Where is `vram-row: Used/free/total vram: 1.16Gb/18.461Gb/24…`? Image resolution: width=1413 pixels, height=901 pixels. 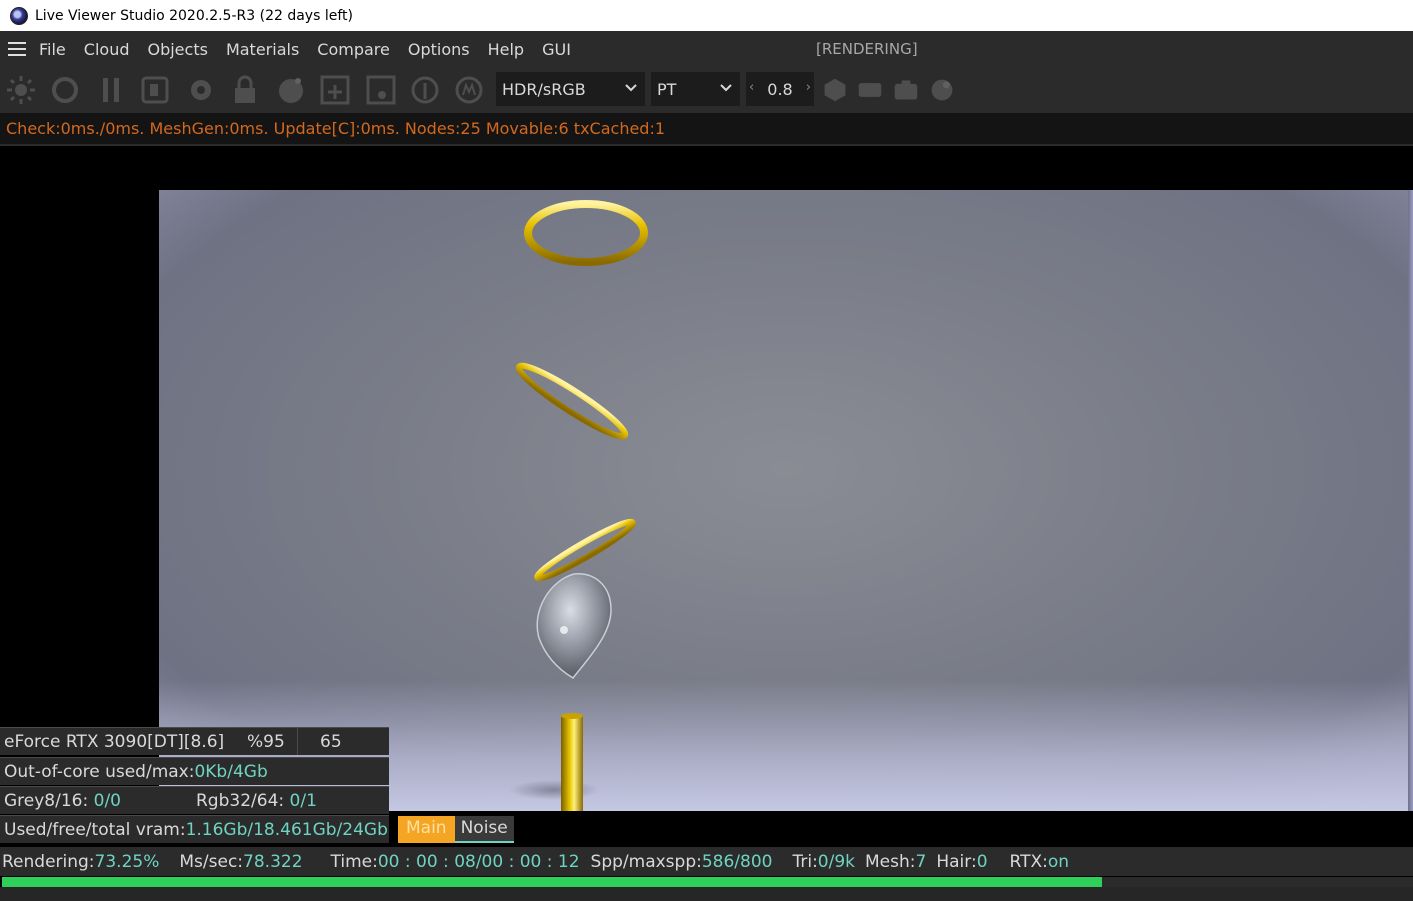 vram-row: Used/free/total vram: 1.16Gb/18.461Gb/24… is located at coordinates (194, 829).